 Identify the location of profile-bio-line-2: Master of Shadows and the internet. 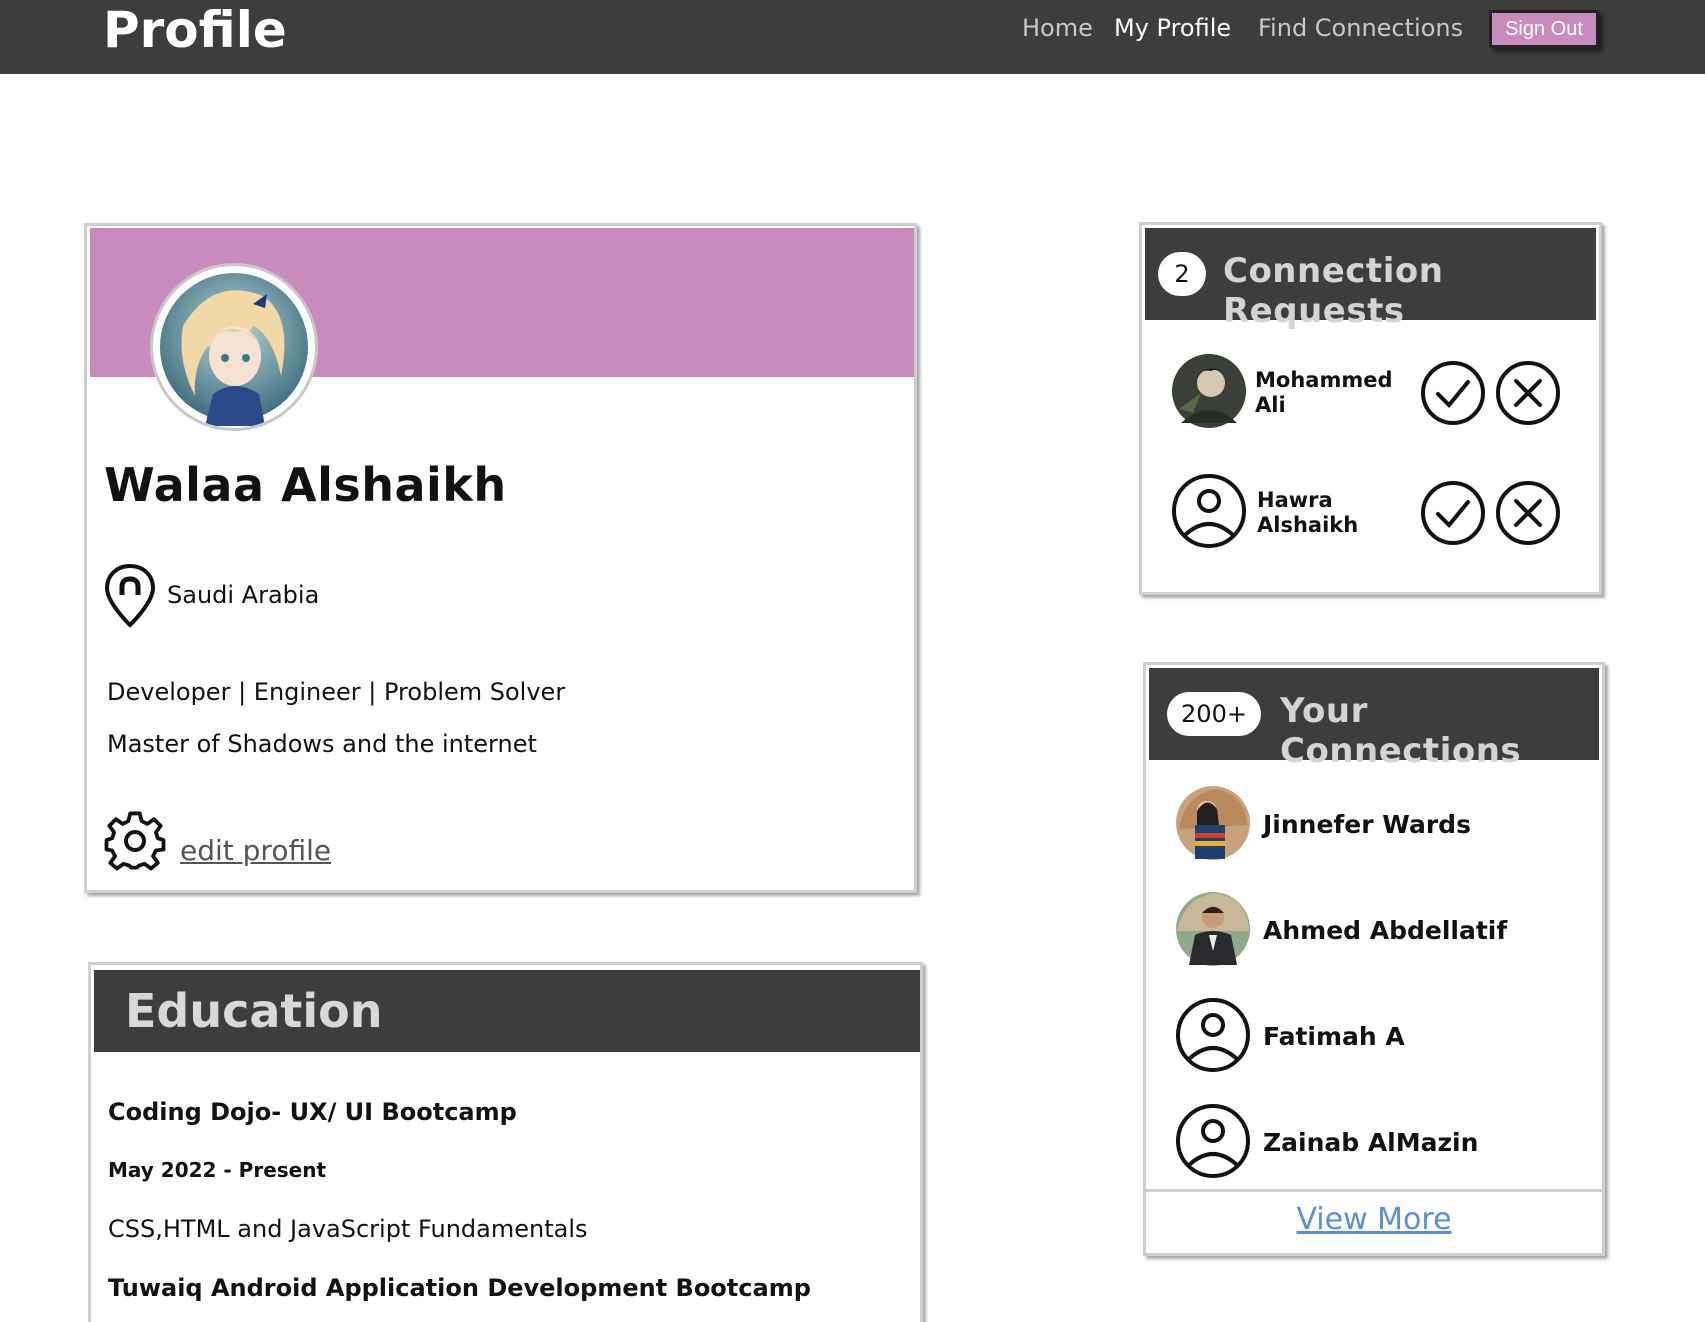
(322, 744).